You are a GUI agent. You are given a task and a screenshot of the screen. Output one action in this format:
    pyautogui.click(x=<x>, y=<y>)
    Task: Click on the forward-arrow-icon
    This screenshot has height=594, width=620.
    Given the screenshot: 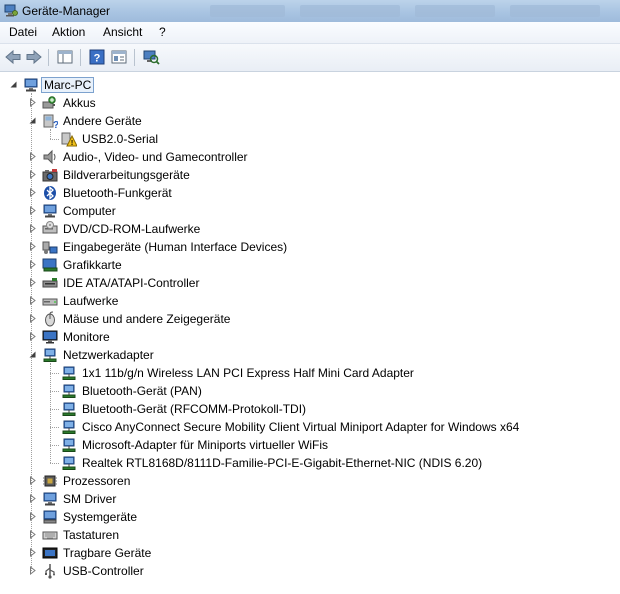 What is the action you would take?
    pyautogui.click(x=34, y=57)
    